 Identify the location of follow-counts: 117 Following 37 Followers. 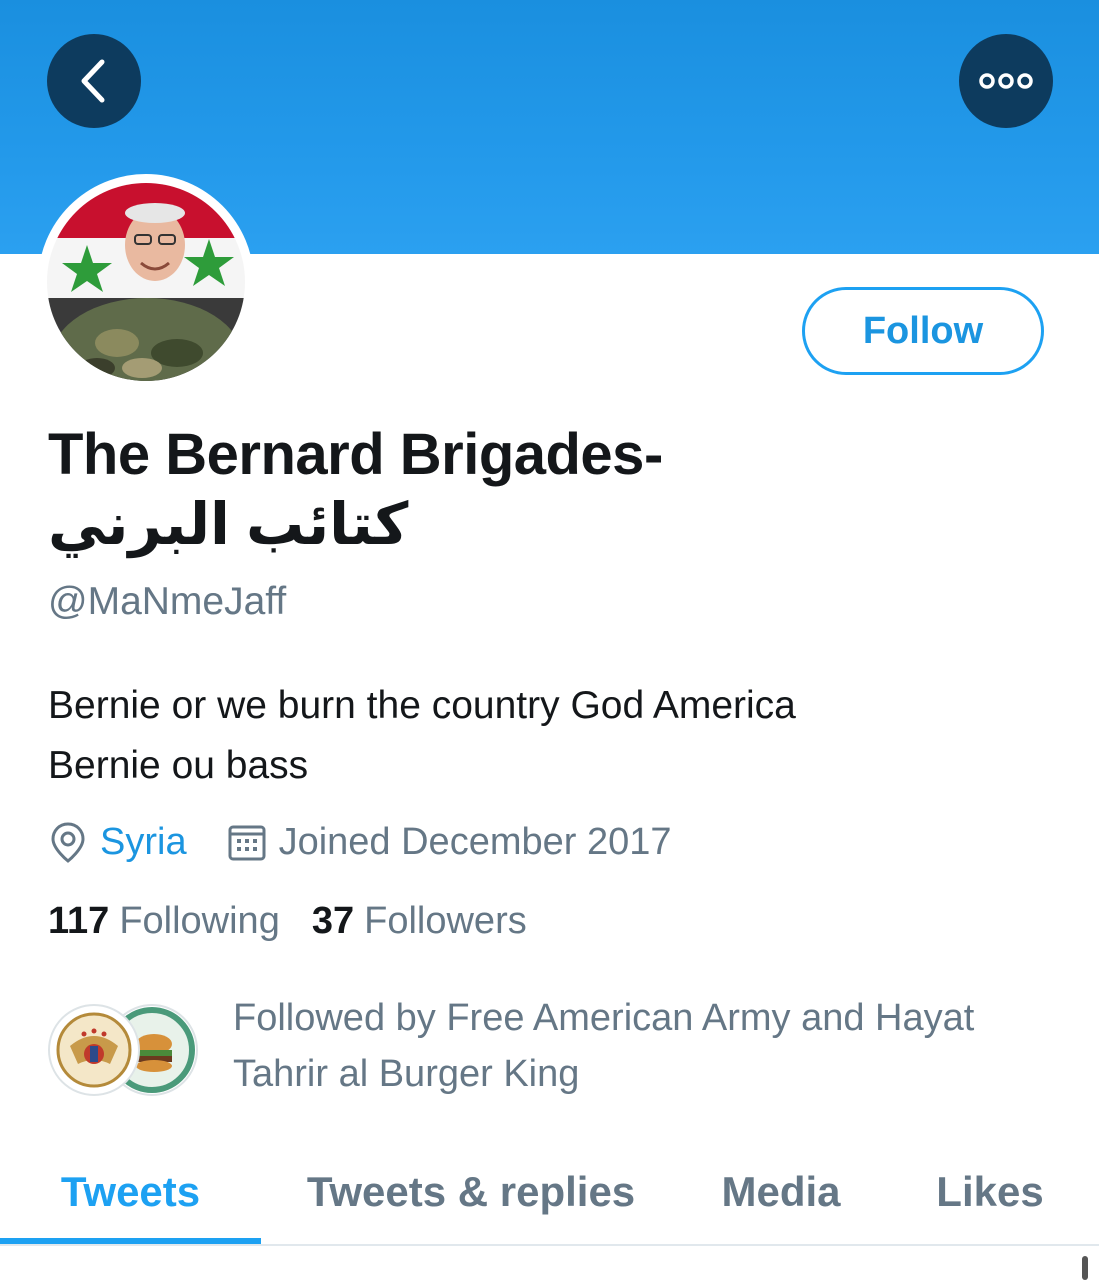
(287, 921).